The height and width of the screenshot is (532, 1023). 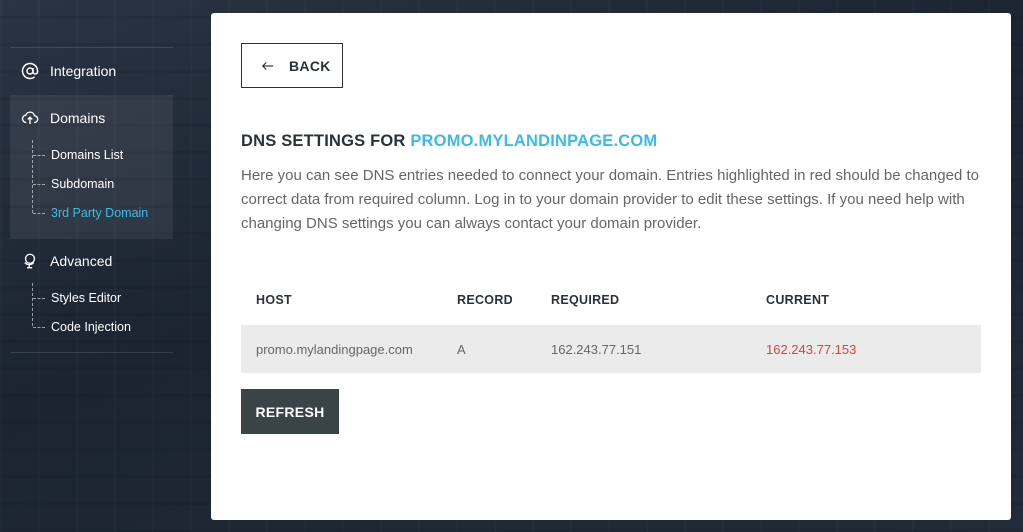 I want to click on cell-current: 162.243.77.153, so click(x=811, y=349).